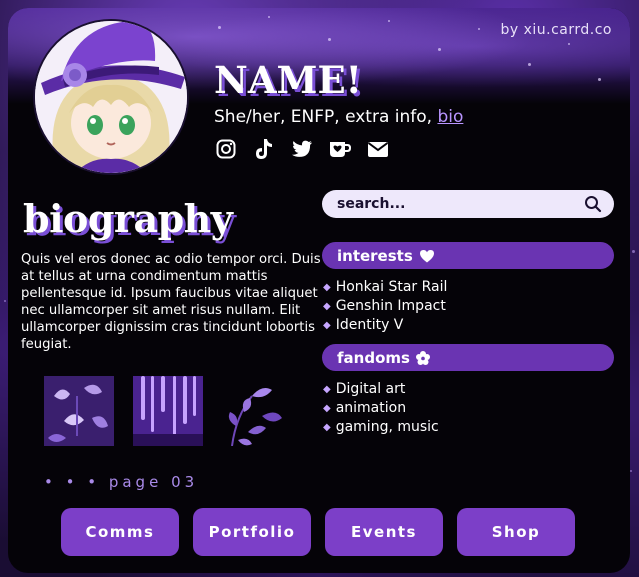 This screenshot has height=577, width=639. What do you see at coordinates (375, 255) in the screenshot?
I see `interests-label: interests` at bounding box center [375, 255].